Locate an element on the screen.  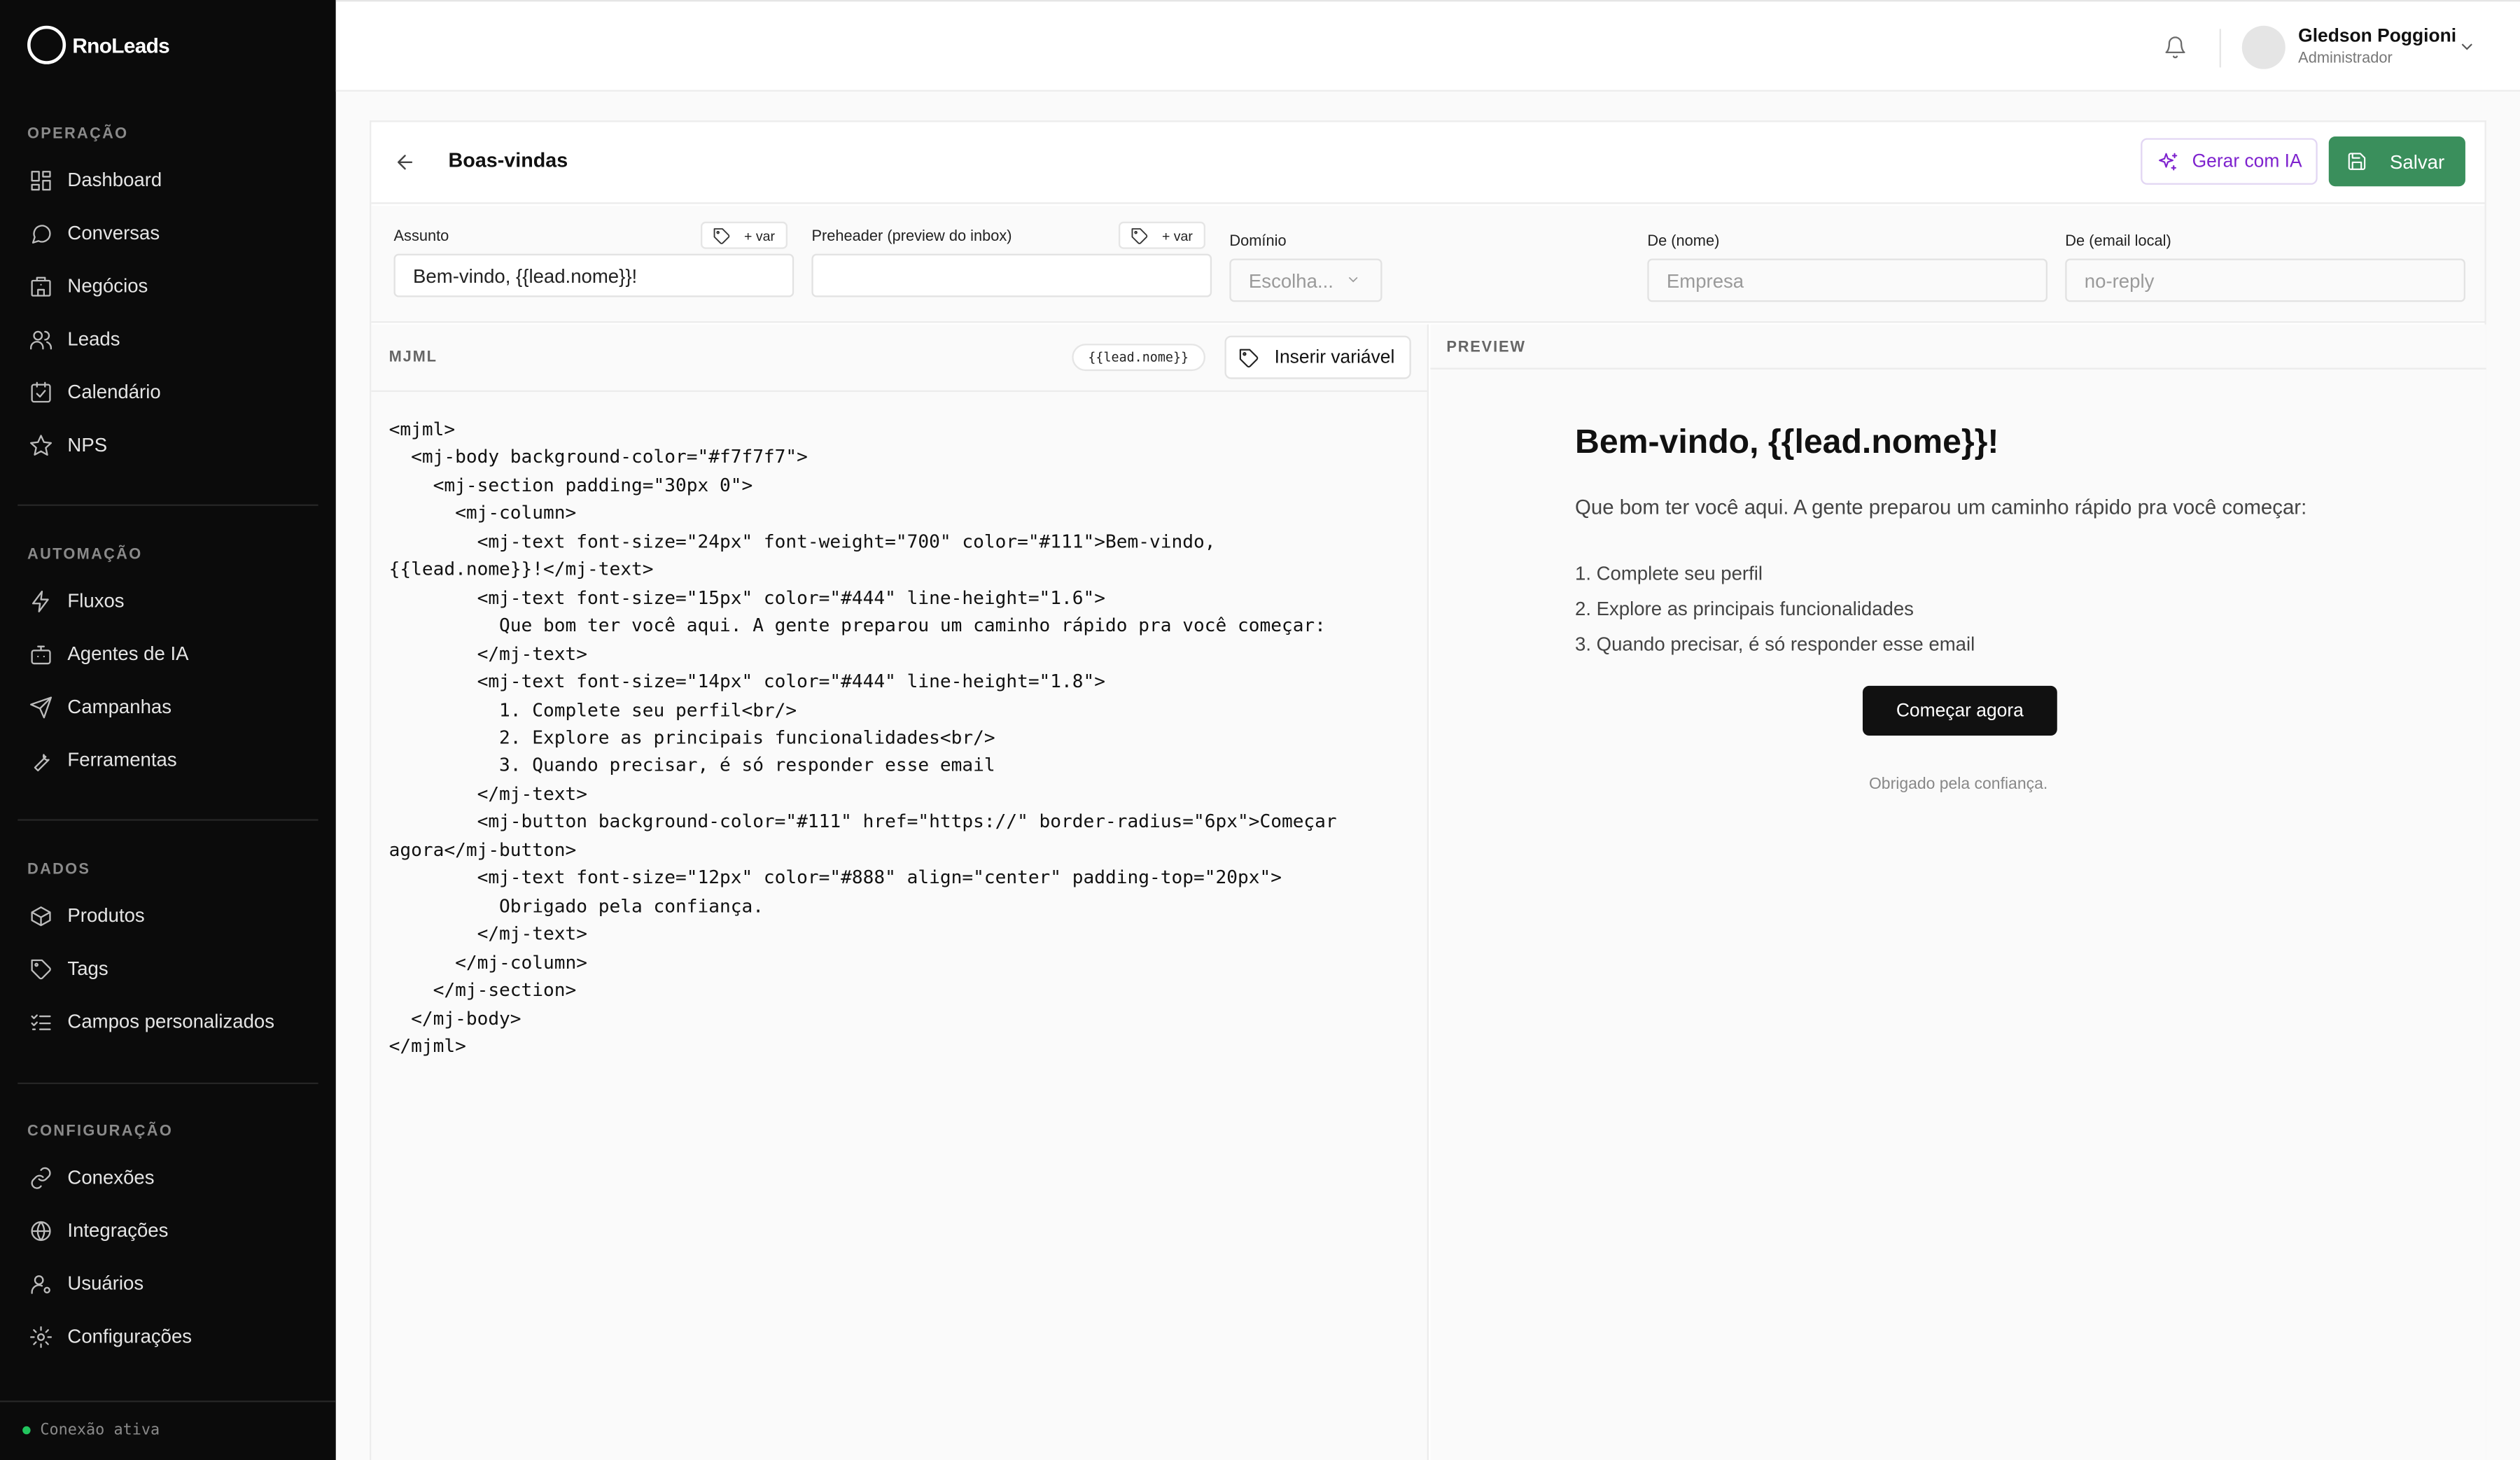
sidebar-item-campanhas: Campanhas is located at coordinates (100, 707).